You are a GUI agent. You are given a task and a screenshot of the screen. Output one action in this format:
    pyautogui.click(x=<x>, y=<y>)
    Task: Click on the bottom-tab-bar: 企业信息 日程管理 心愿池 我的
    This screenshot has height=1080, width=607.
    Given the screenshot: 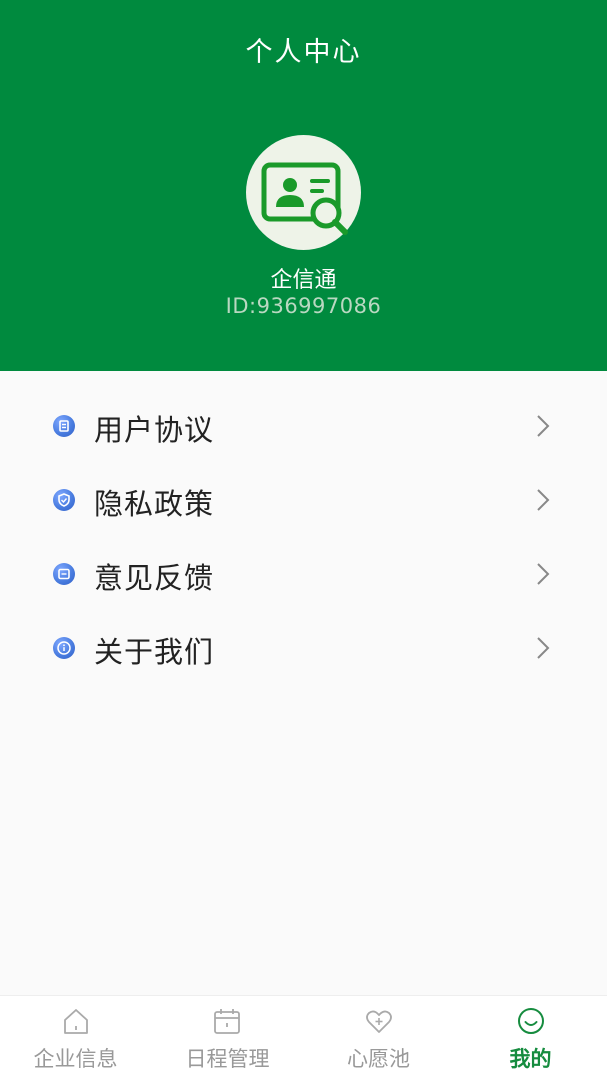 What is the action you would take?
    pyautogui.click(x=303, y=1037)
    